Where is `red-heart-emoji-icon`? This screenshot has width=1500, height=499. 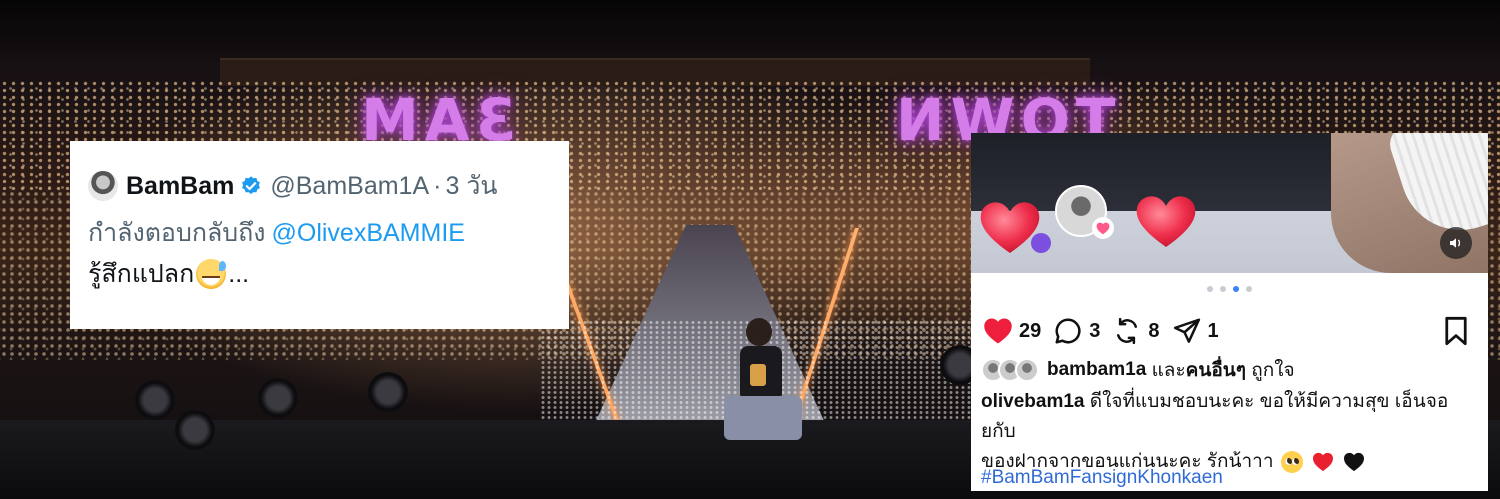
red-heart-emoji-icon is located at coordinates (1323, 462).